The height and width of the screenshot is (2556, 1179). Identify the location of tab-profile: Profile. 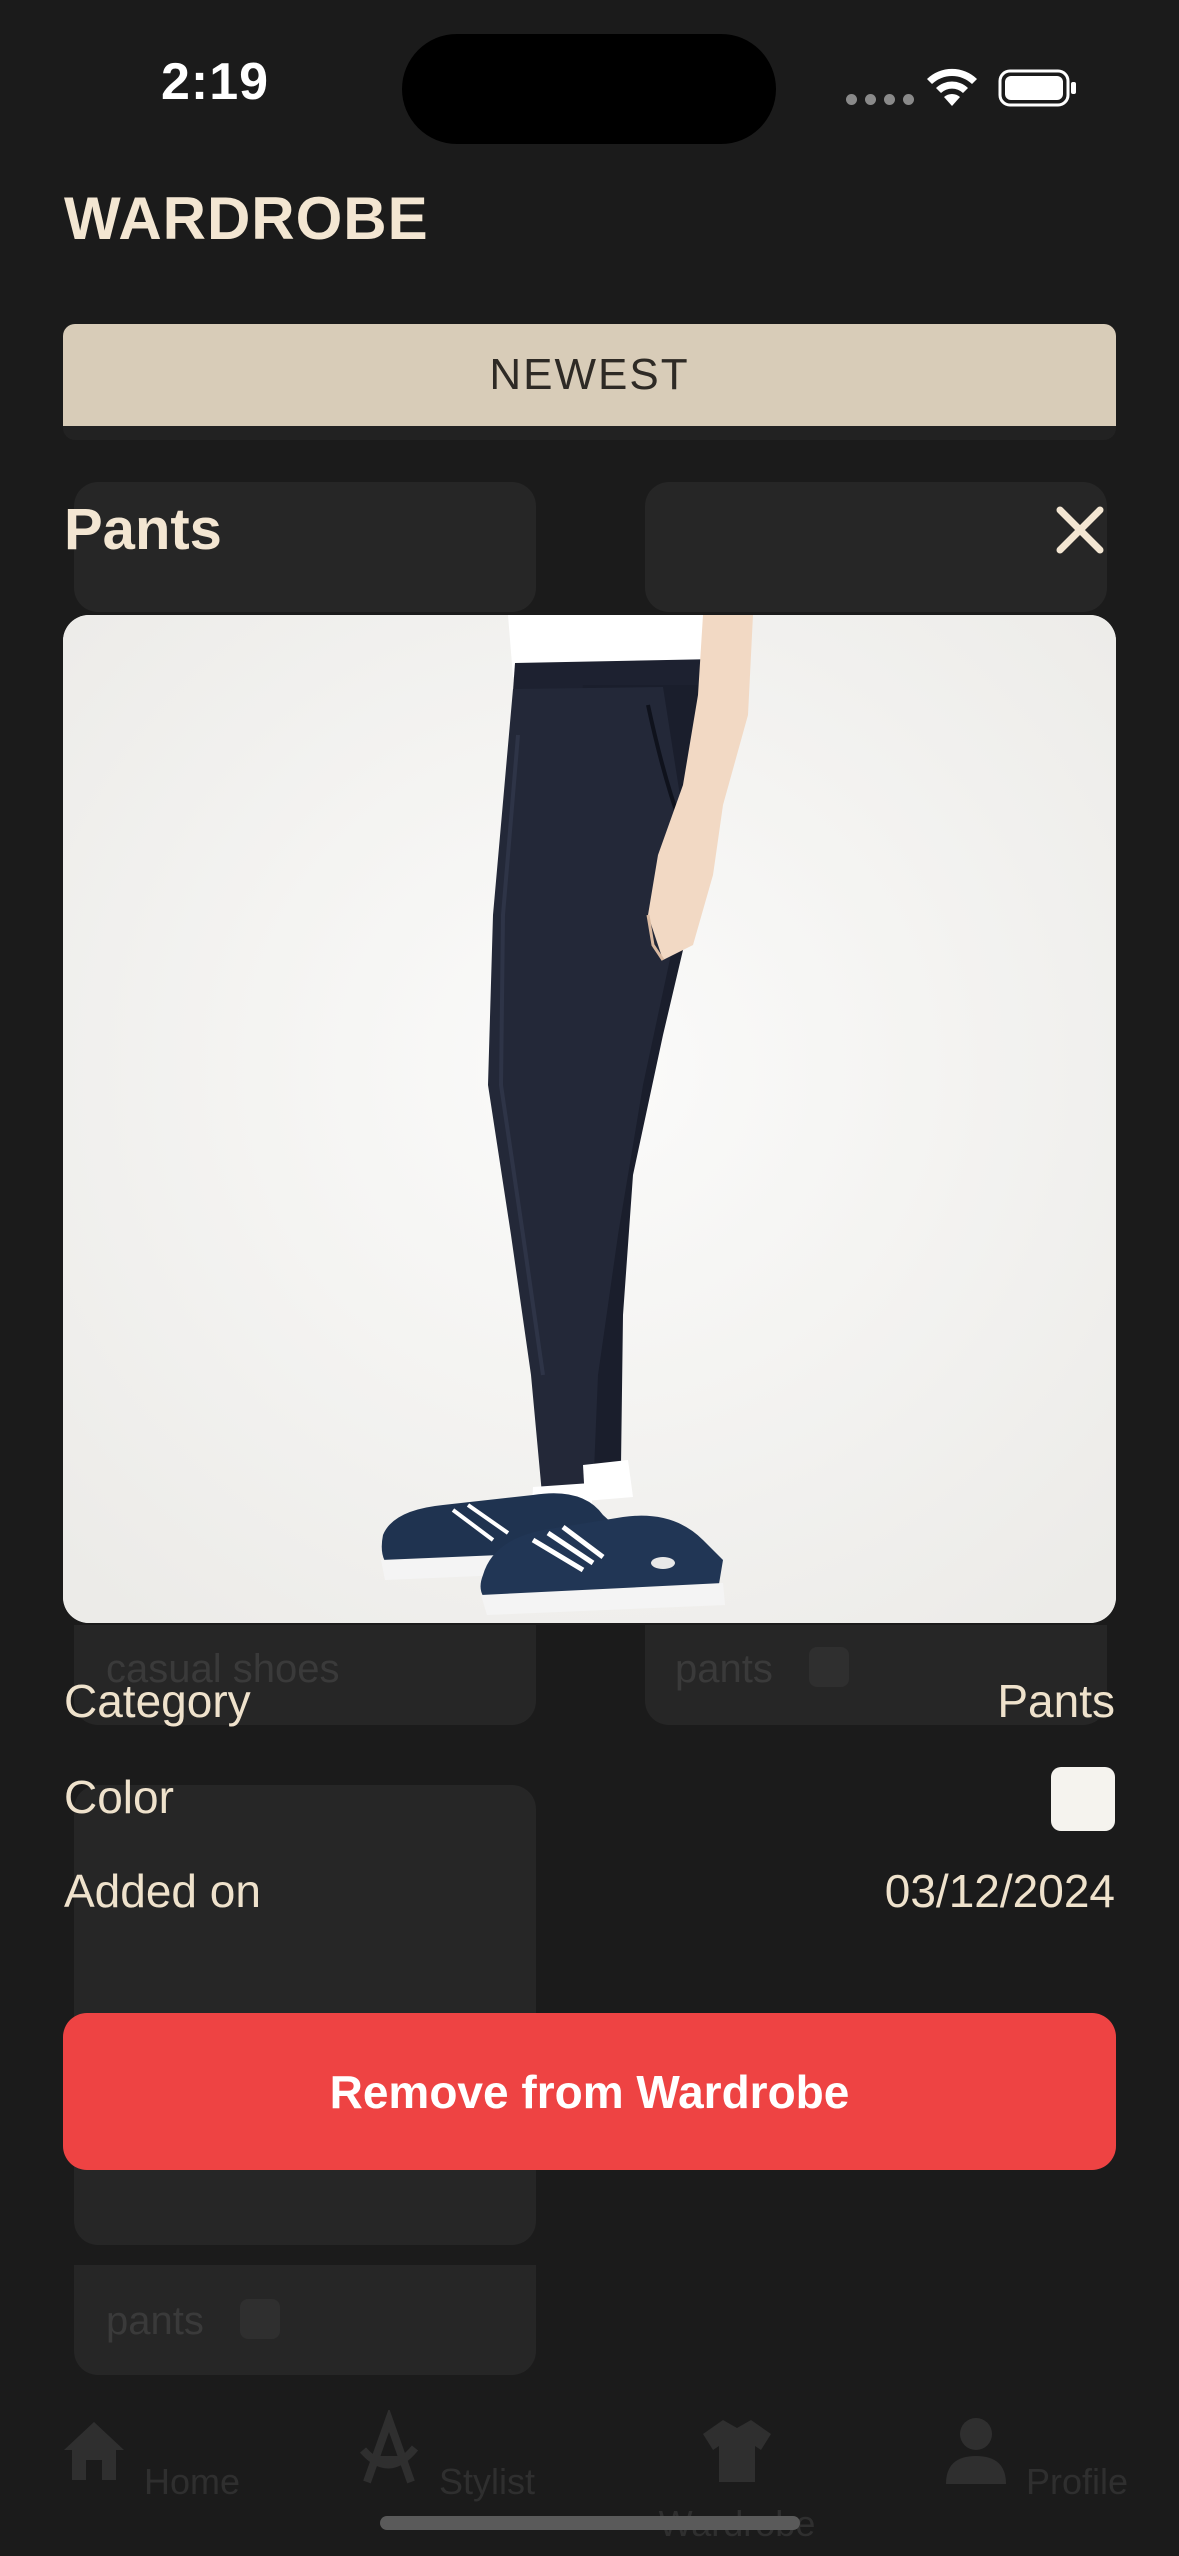
(1032, 2456).